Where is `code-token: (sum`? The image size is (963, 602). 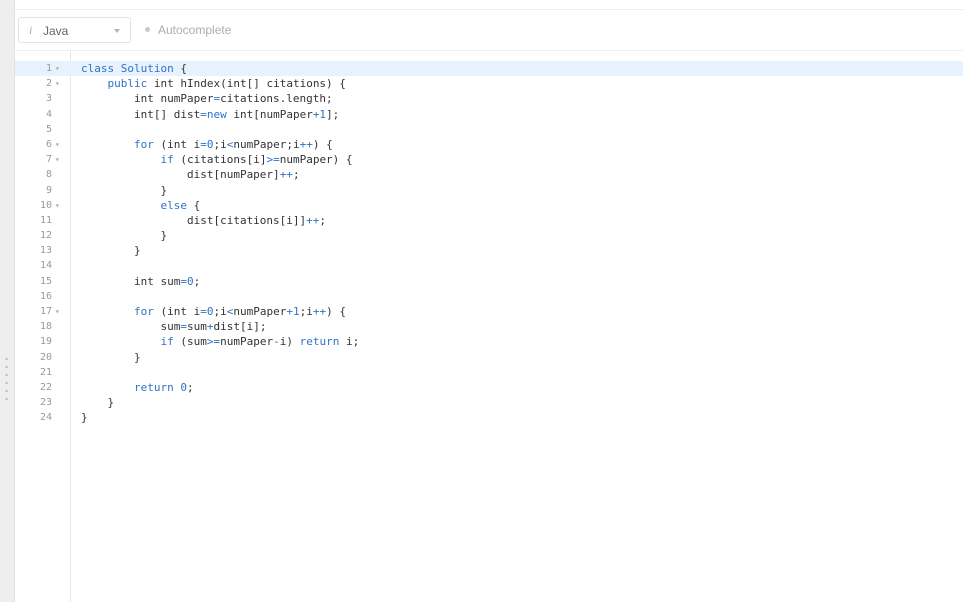
code-token: (sum is located at coordinates (190, 342).